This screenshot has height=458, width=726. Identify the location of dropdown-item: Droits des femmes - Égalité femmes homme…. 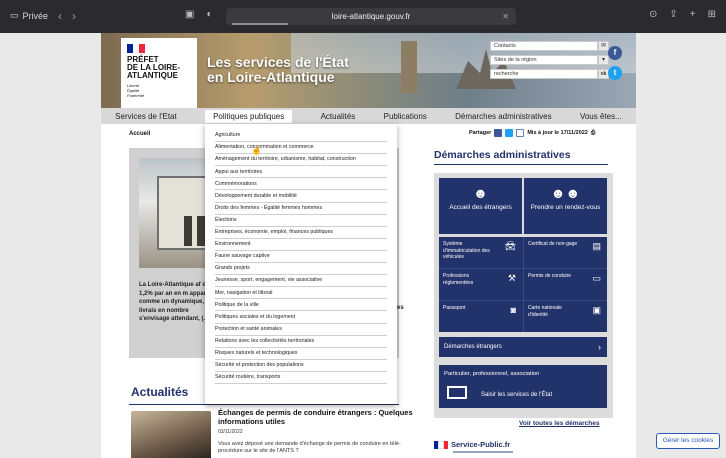
(301, 209).